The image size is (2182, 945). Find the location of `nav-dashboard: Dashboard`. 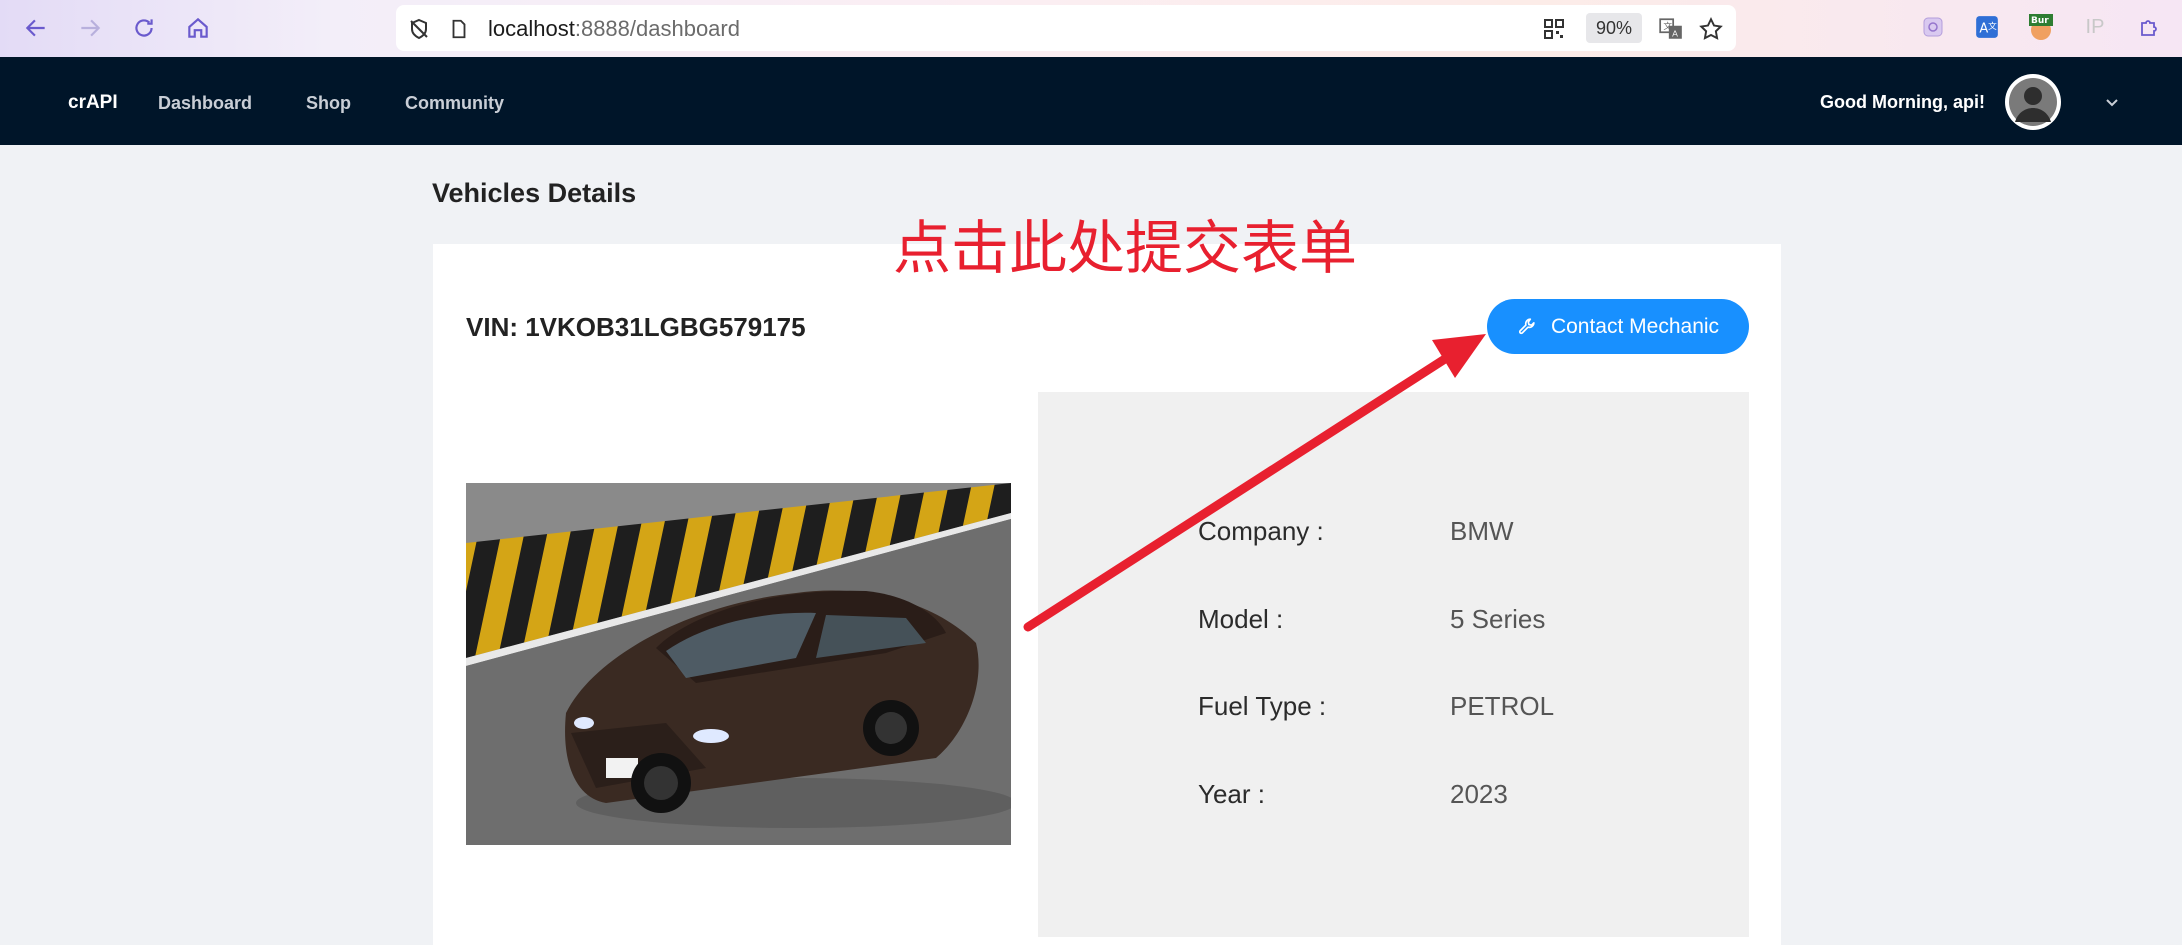

nav-dashboard: Dashboard is located at coordinates (205, 103).